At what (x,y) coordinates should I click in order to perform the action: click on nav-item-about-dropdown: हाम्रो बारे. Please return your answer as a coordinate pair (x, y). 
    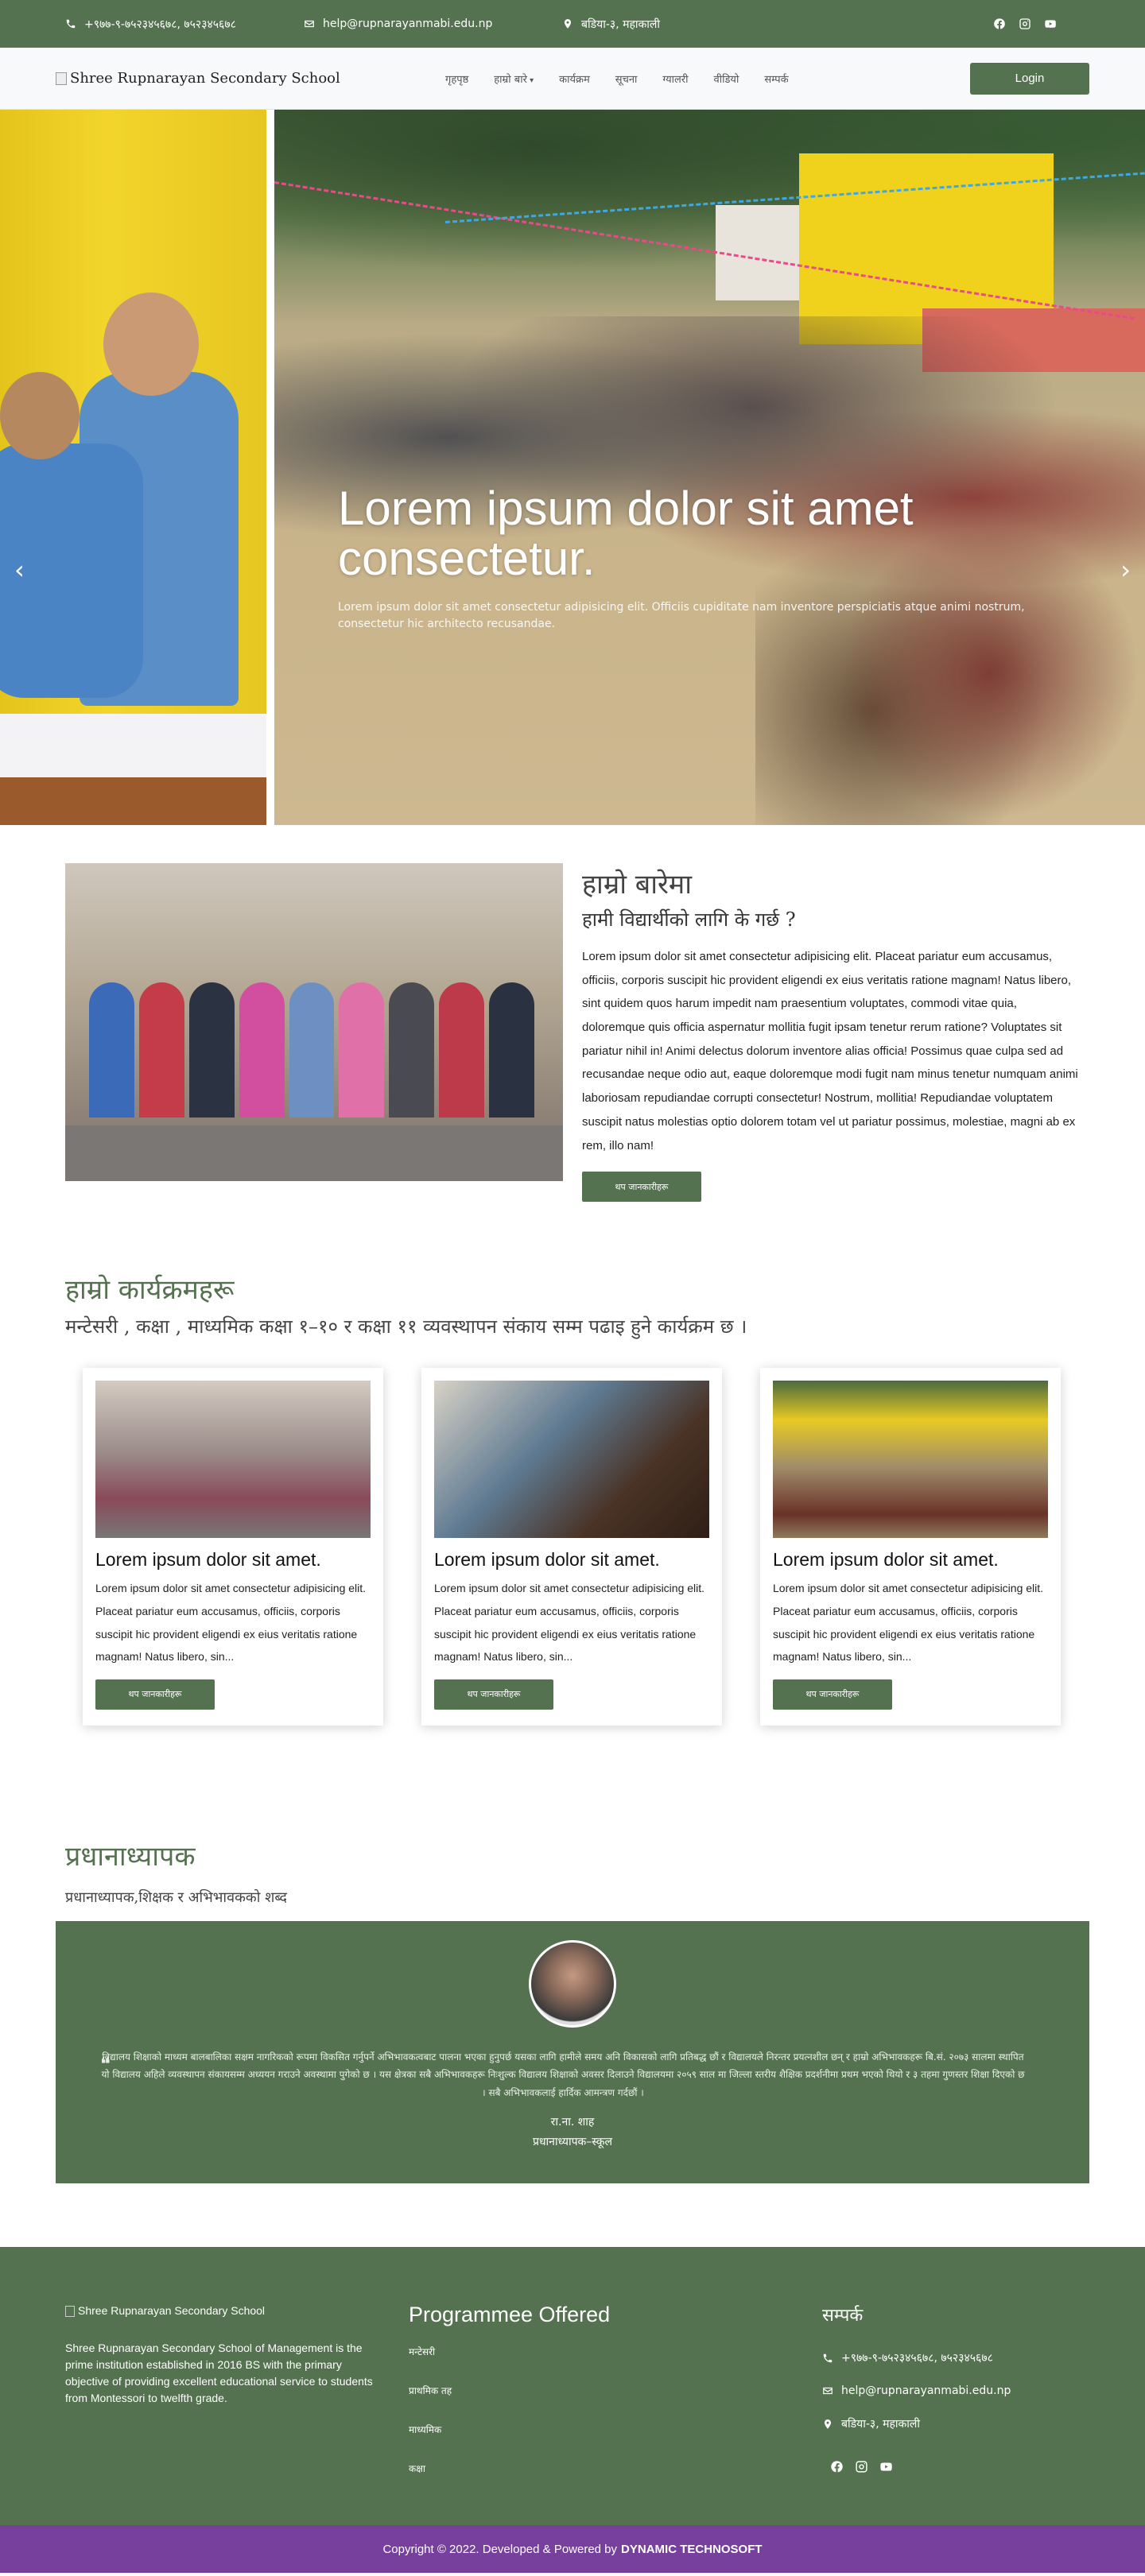
    Looking at the image, I should click on (514, 79).